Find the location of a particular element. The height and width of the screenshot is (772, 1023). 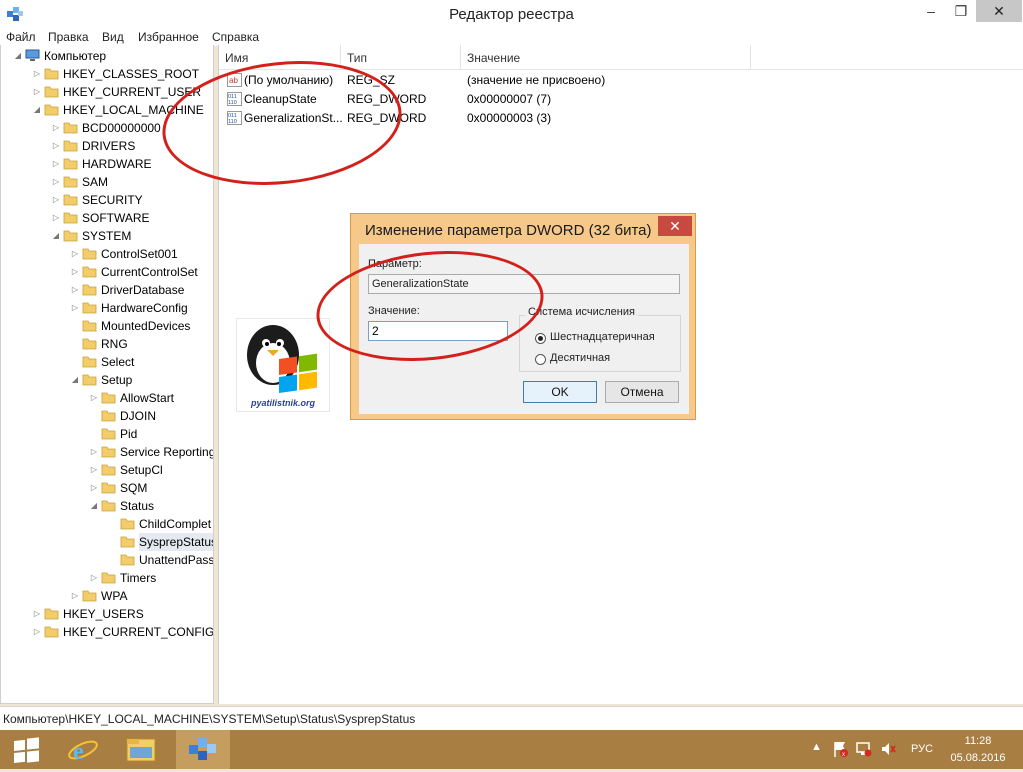

tree-node-label: SAM is located at coordinates (95, 182).